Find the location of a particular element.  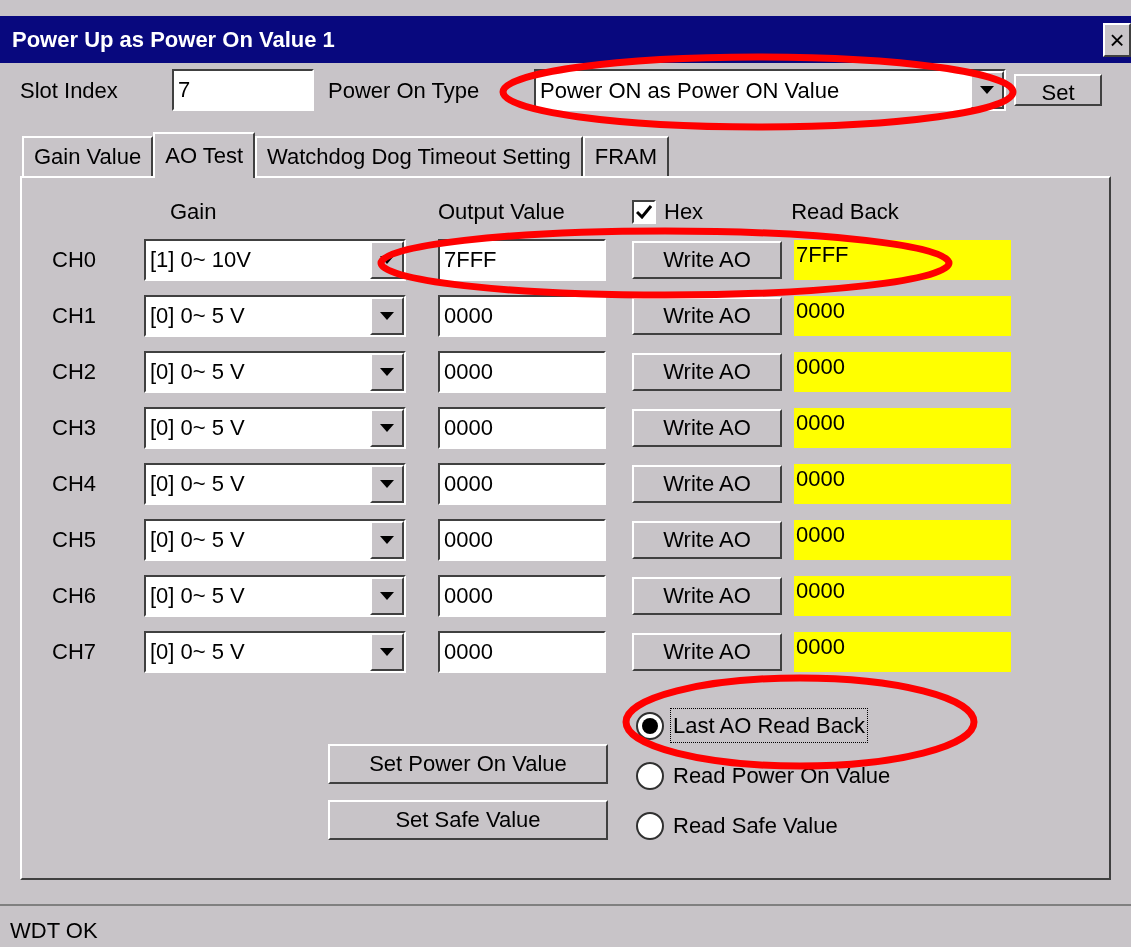

checkbox-box is located at coordinates (644, 211).